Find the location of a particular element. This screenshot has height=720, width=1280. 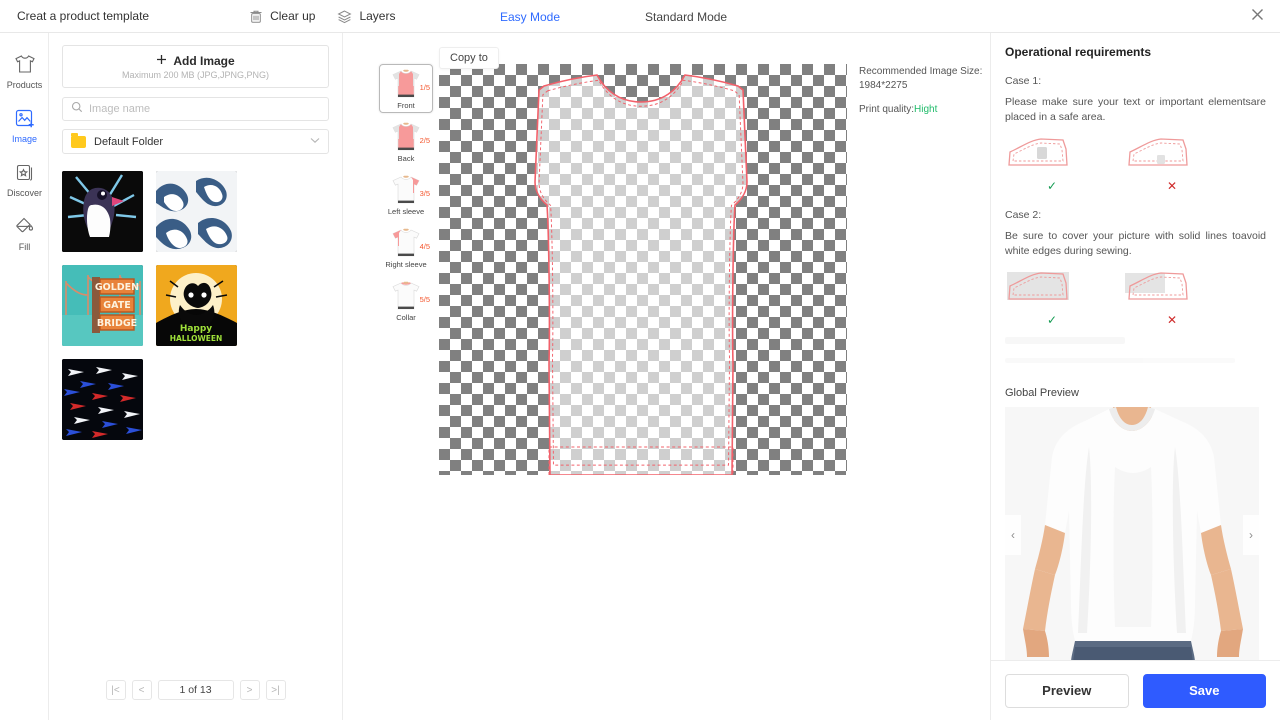

preview-button: Preview is located at coordinates (1067, 690).